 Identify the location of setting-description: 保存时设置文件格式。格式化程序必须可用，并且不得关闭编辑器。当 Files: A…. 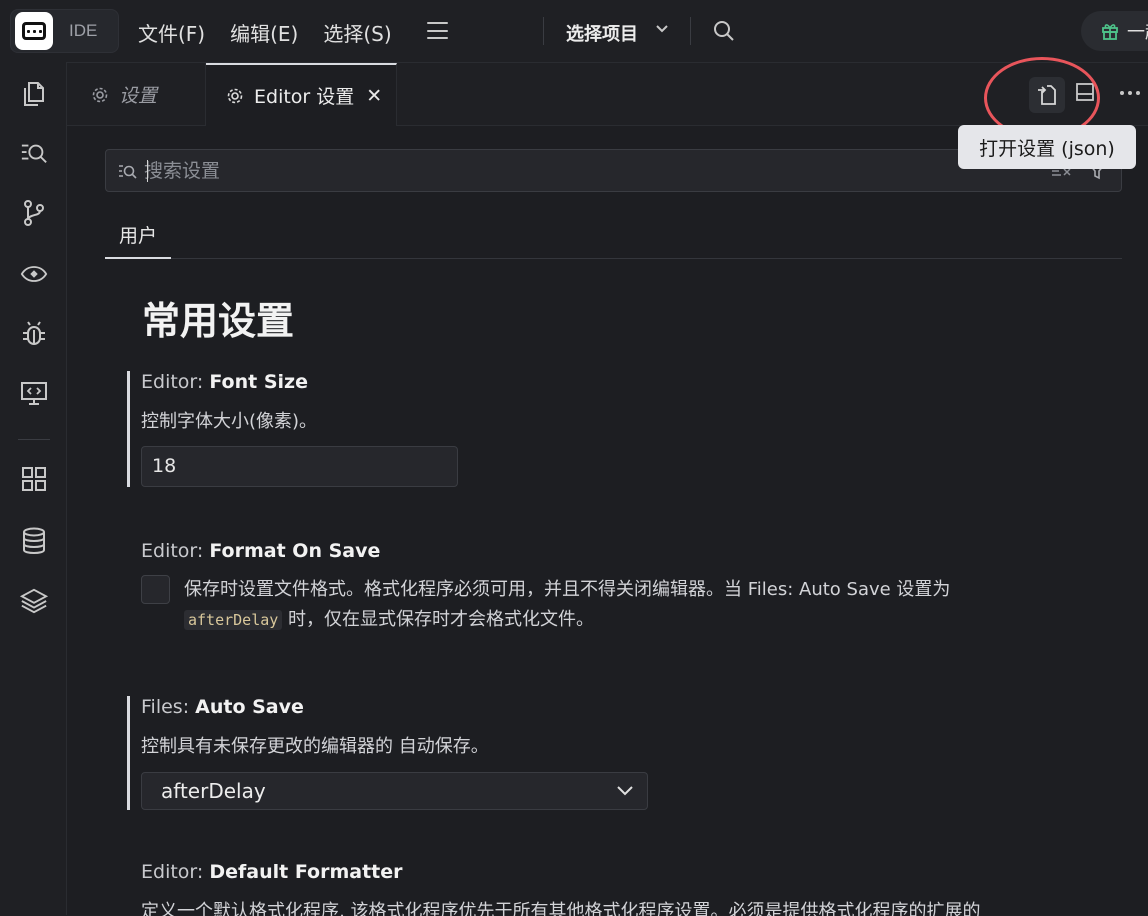
(567, 604).